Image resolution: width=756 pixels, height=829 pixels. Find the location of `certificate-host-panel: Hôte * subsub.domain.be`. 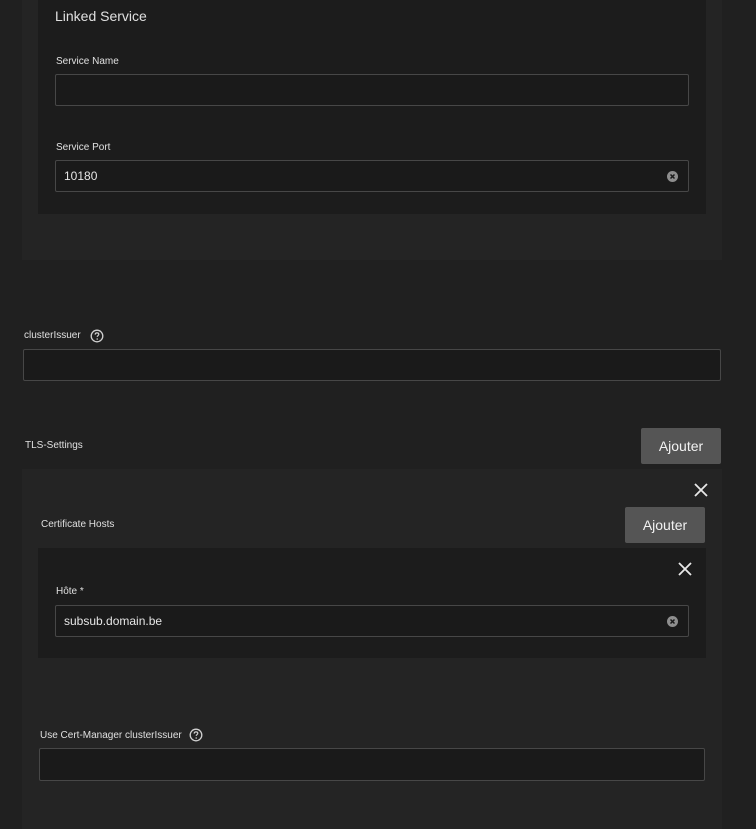

certificate-host-panel: Hôte * subsub.domain.be is located at coordinates (372, 603).